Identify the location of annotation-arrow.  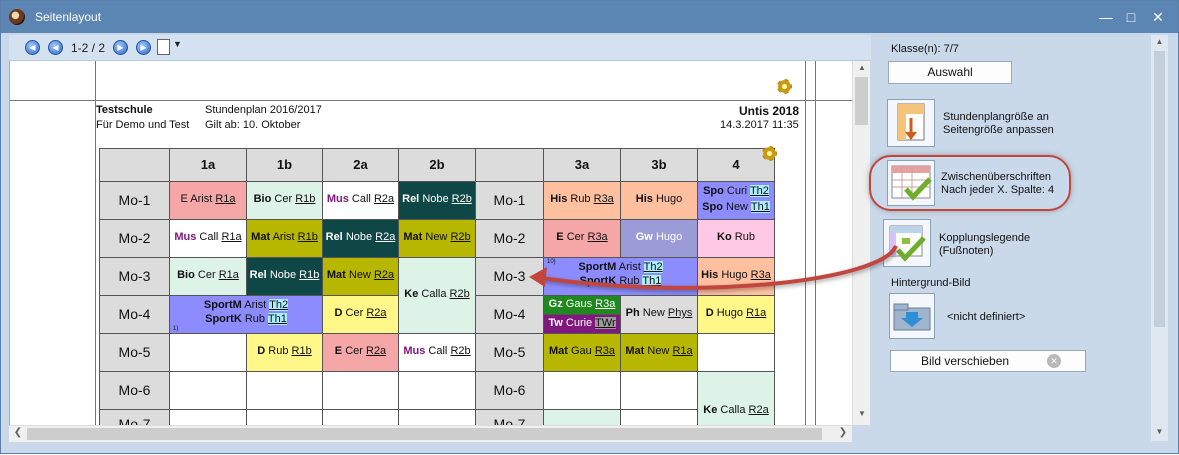
(713, 267).